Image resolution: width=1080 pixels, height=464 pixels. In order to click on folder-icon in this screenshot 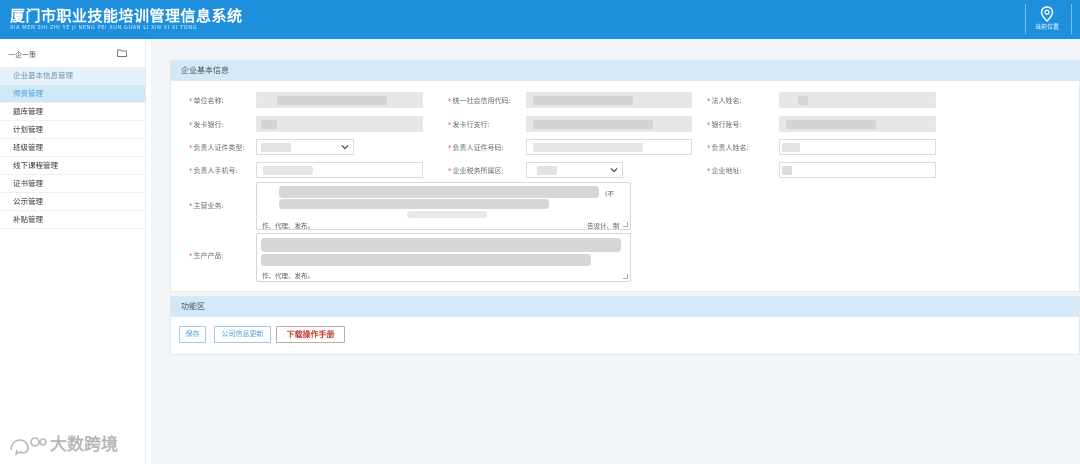, I will do `click(122, 53)`.